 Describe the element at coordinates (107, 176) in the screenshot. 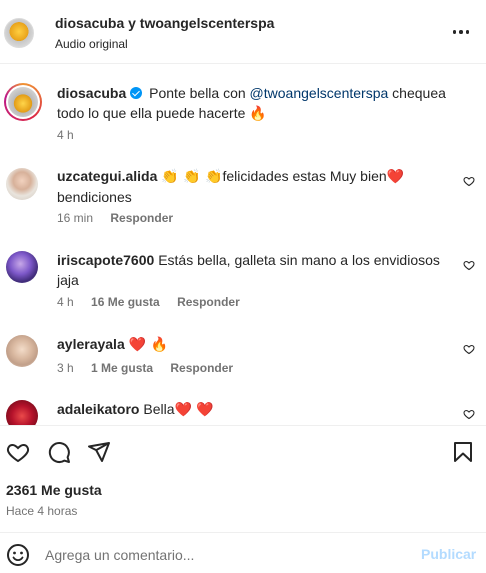

I see `comment-username: uzcategui.alida` at that location.